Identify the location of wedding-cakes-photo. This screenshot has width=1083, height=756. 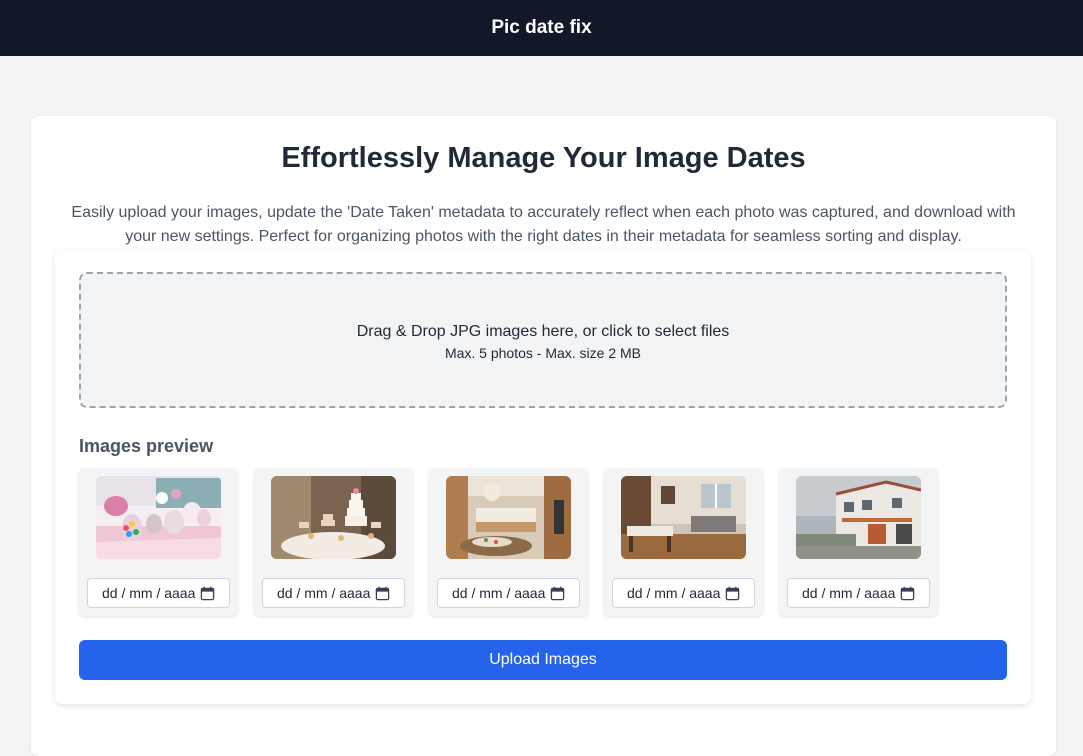
(333, 517).